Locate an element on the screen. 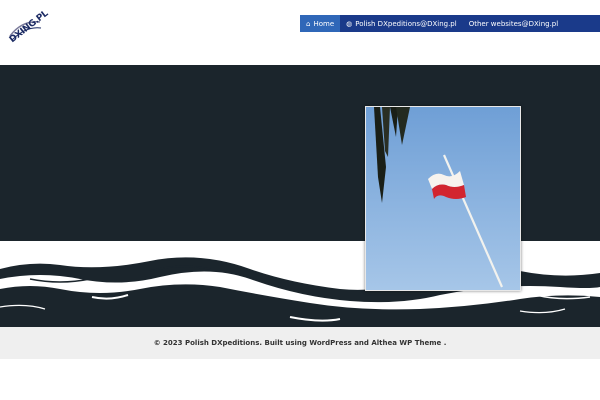 Image resolution: width=600 pixels, height=400 pixels. nav-item-other-websites: Other websites@DXing.pl is located at coordinates (514, 23).